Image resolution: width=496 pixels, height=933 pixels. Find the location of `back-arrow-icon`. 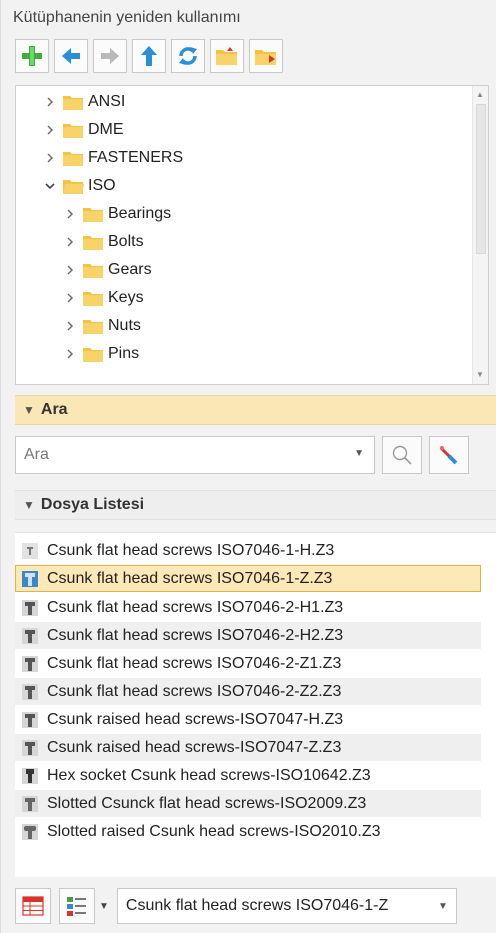

back-arrow-icon is located at coordinates (71, 56).